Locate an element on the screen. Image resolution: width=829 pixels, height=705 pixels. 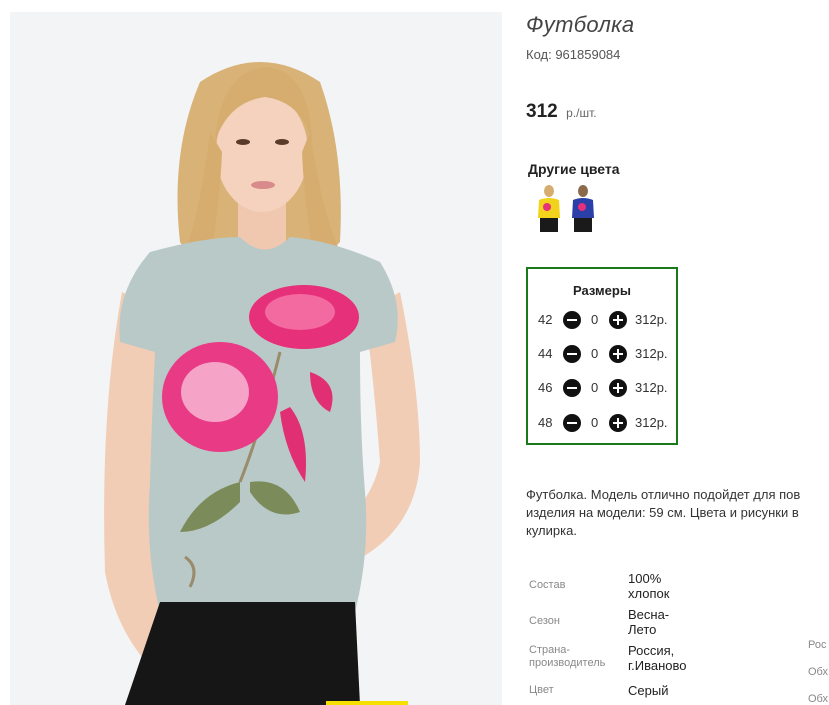
spec-label-color: Цвет is located at coordinates (541, 690).